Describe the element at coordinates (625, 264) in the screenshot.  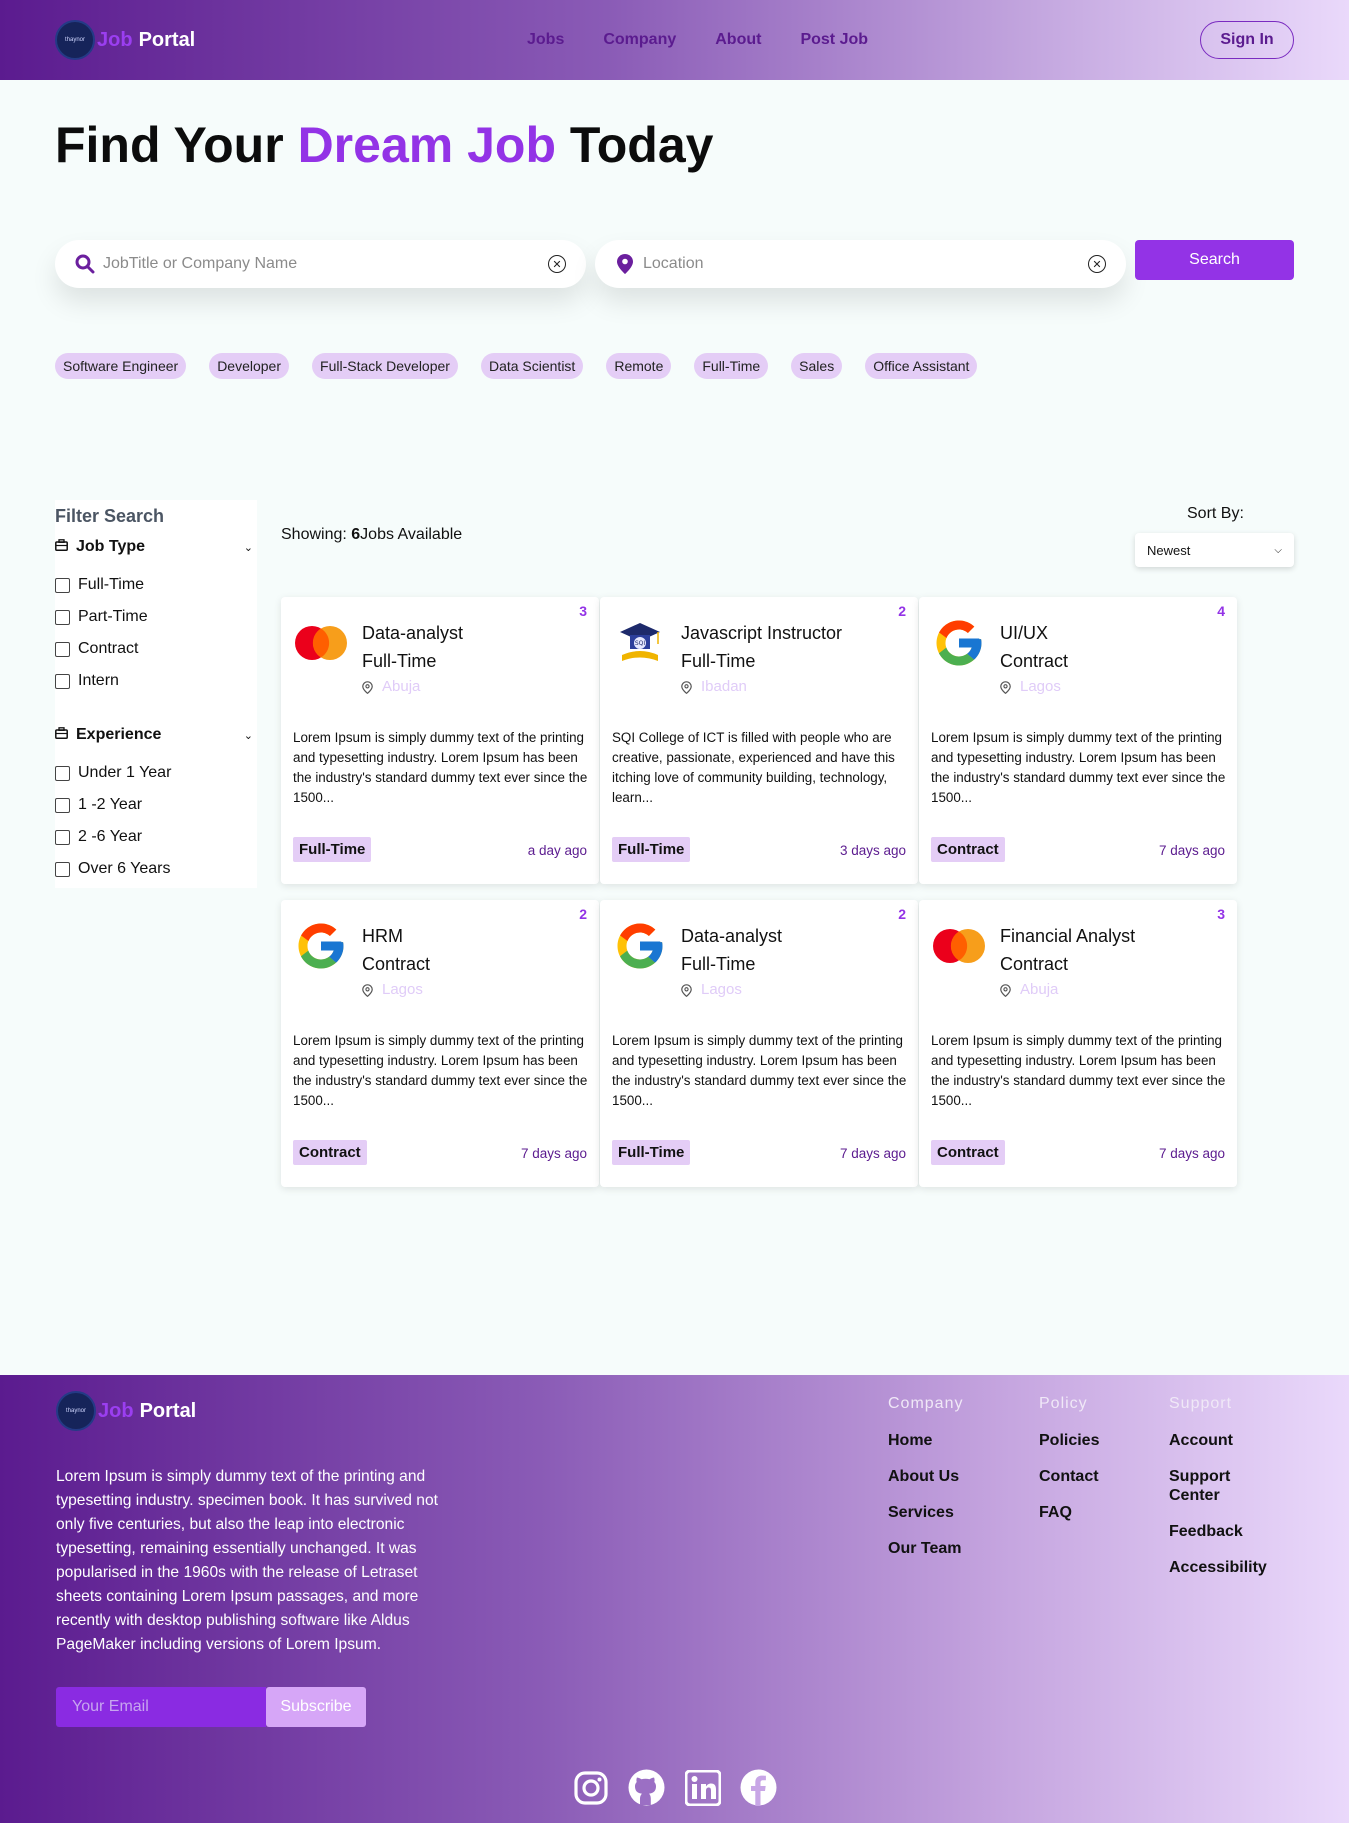
I see `location-pin-icon` at that location.